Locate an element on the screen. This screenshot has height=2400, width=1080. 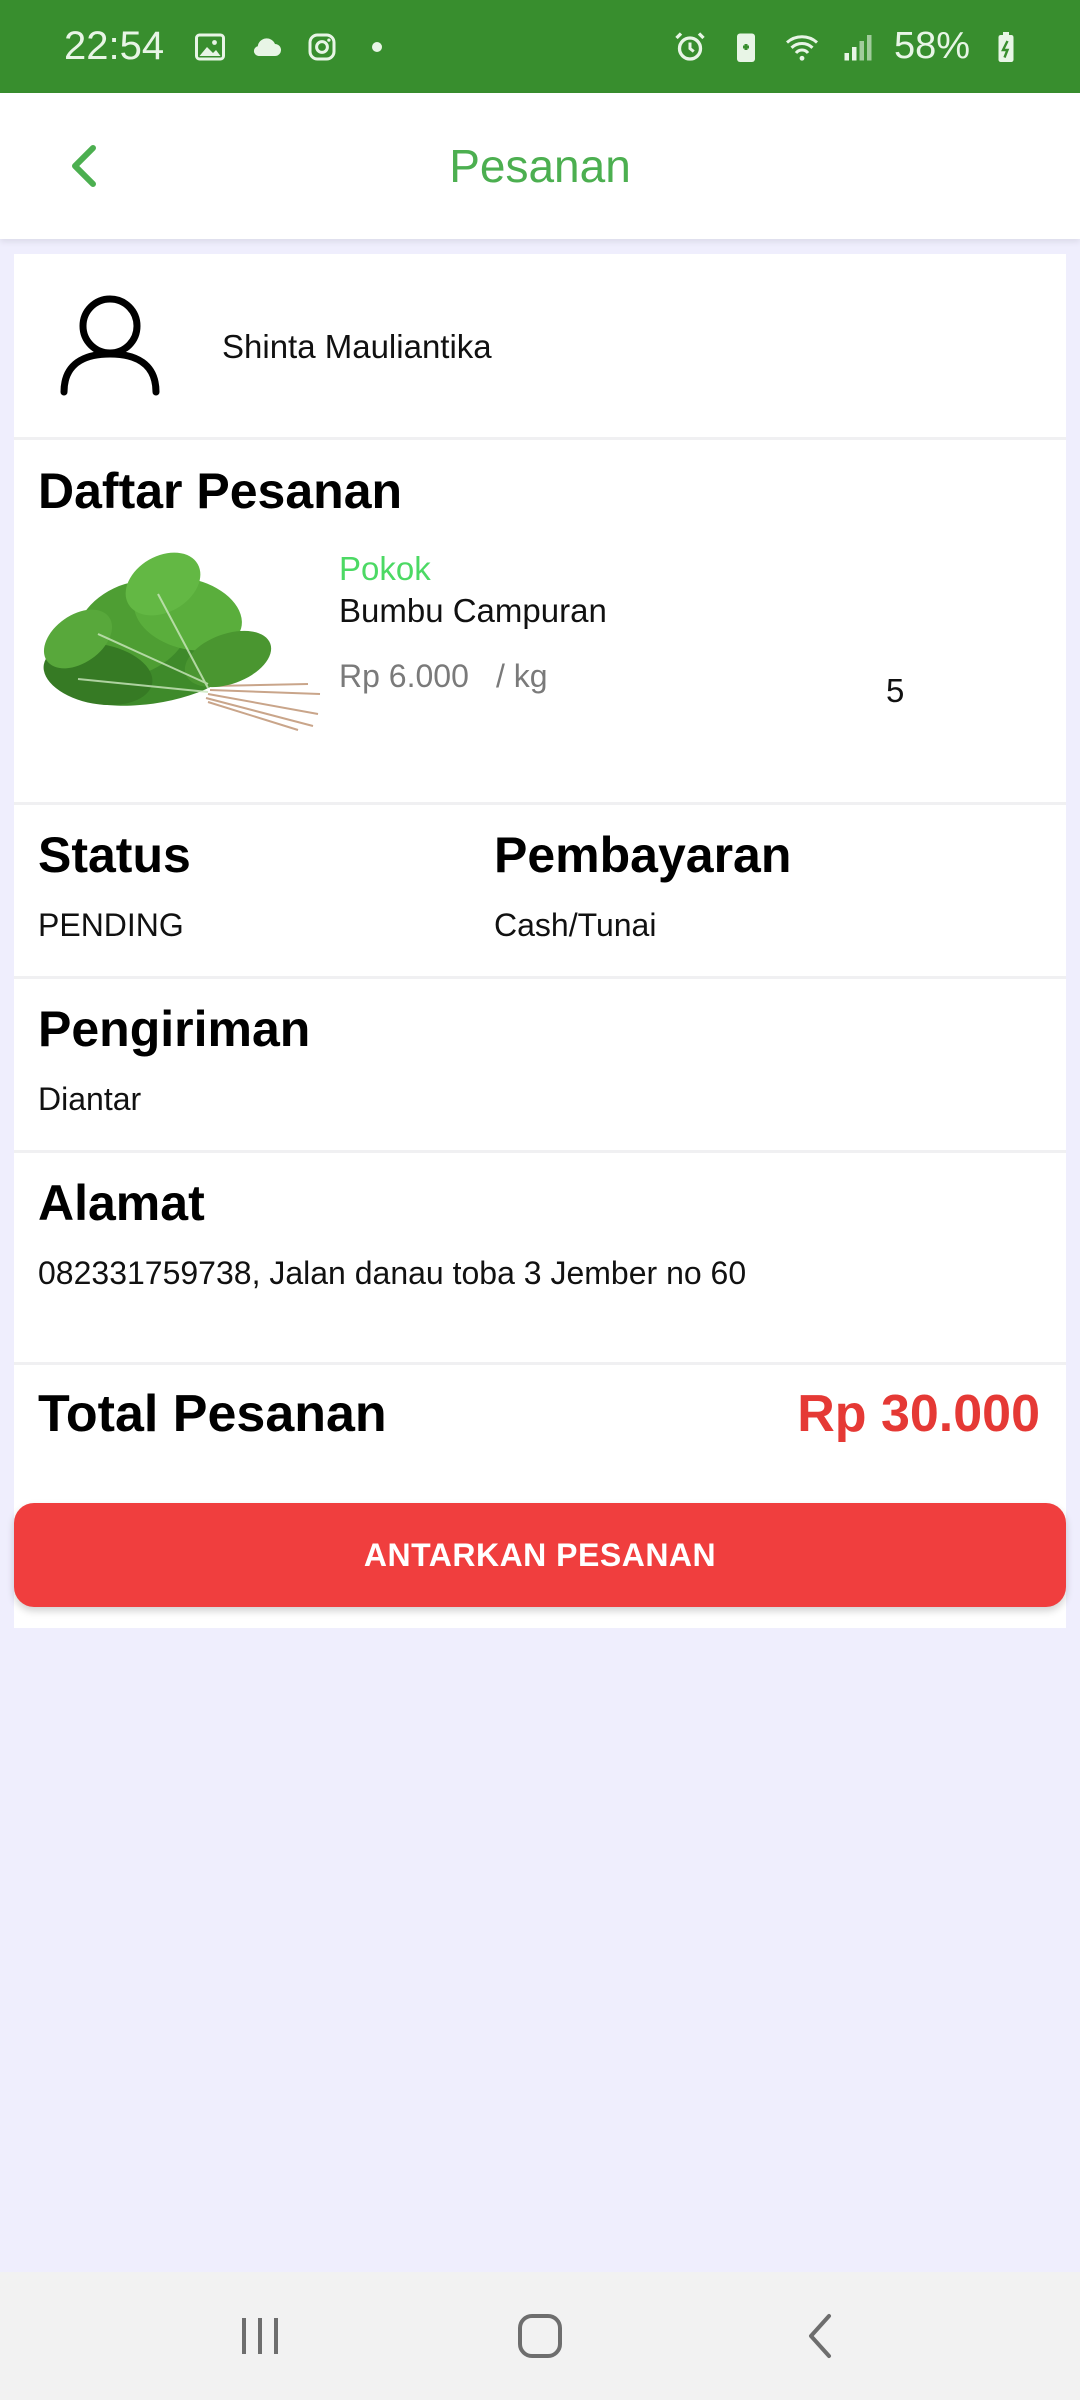
payment-value: Cash/Tunai is located at coordinates (575, 925).